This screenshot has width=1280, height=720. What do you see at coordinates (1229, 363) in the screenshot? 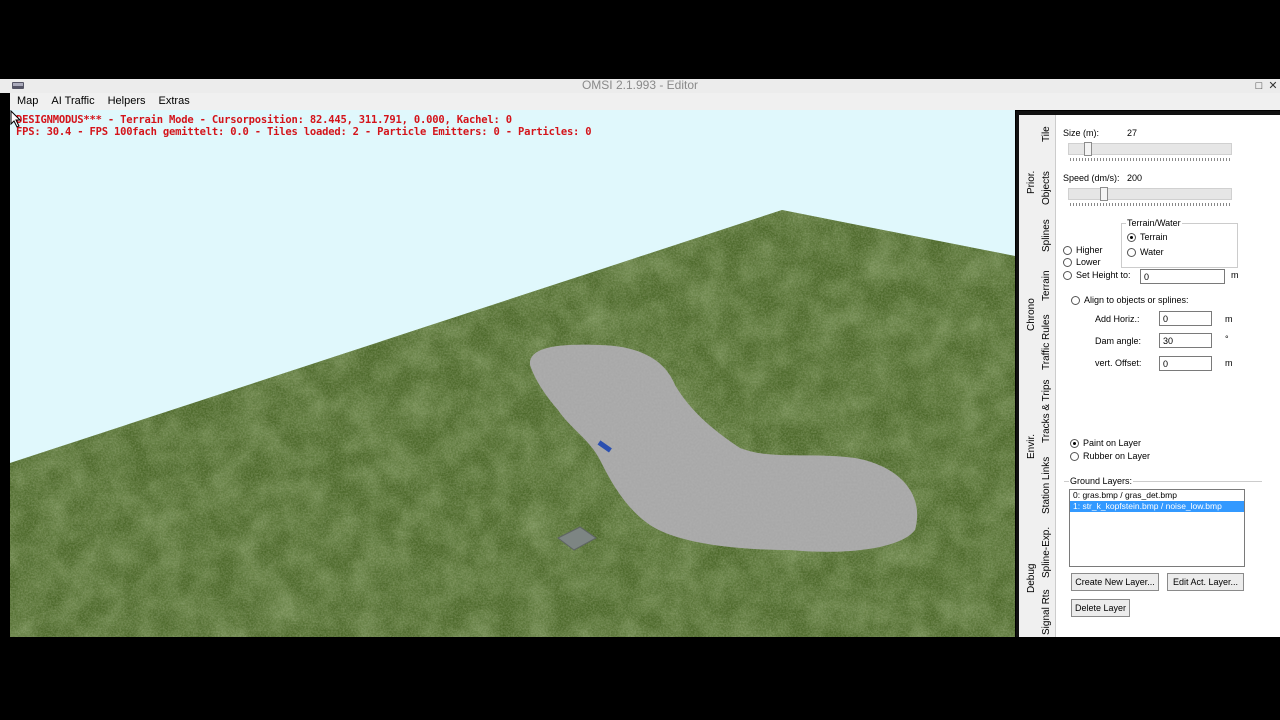
I see `vert-offset-unit: m` at bounding box center [1229, 363].